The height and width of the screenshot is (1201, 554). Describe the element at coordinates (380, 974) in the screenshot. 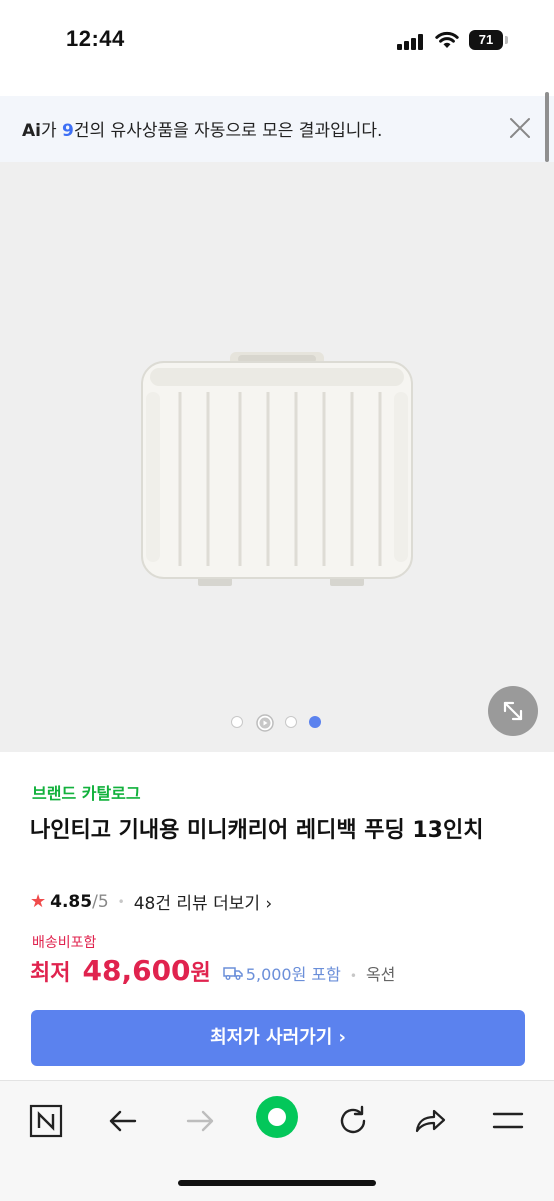

I see `seller-name: 옥션` at that location.